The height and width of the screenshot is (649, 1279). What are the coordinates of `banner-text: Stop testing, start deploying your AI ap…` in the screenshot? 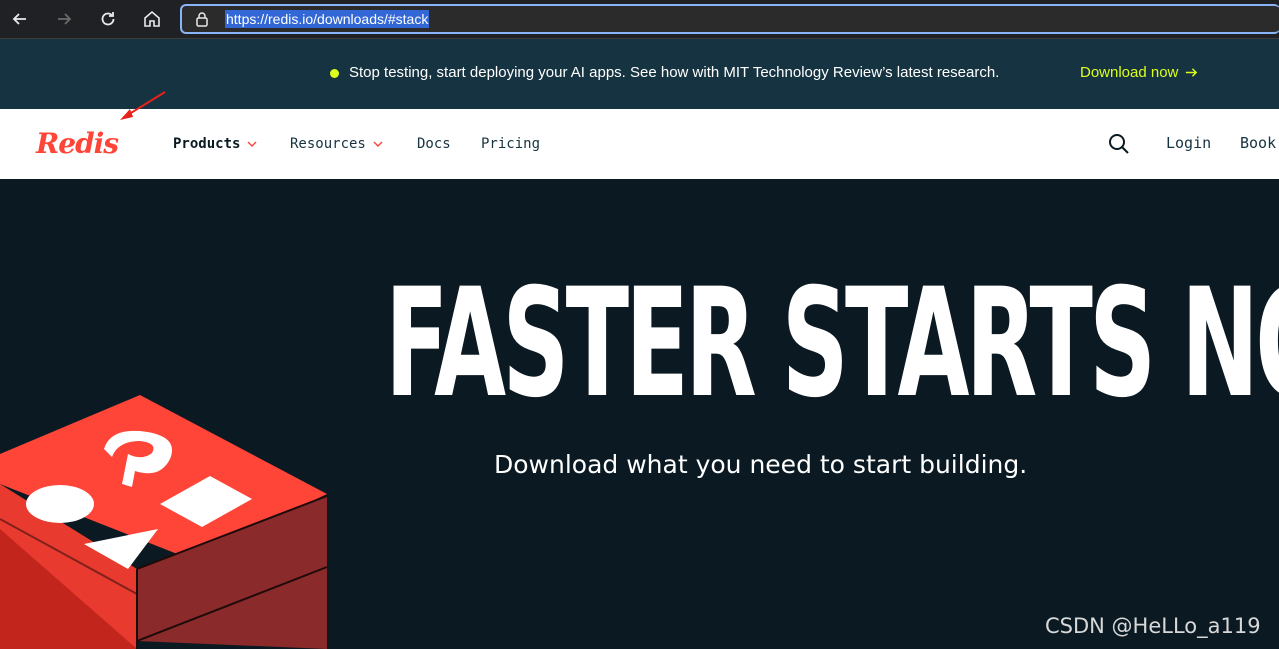 It's located at (674, 72).